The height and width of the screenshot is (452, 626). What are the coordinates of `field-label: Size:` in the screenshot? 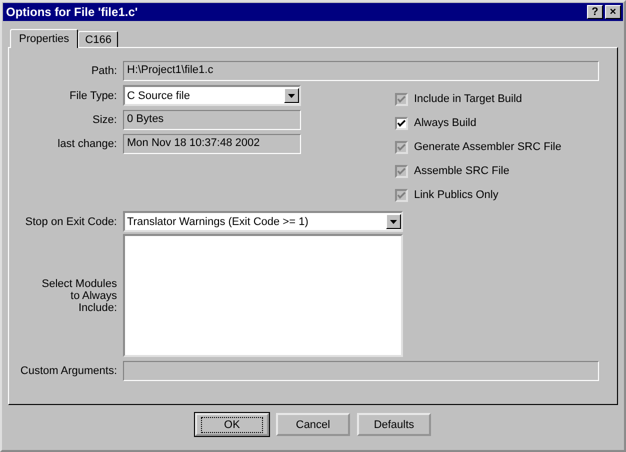 It's located at (104, 120).